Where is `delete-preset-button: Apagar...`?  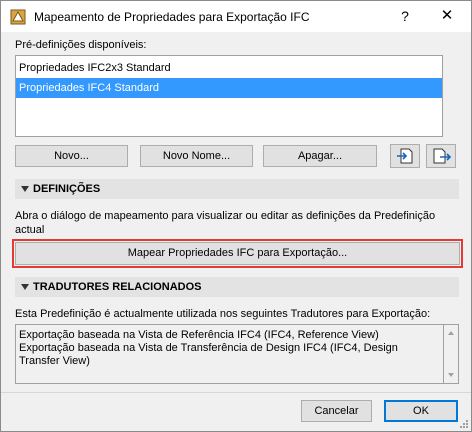 delete-preset-button: Apagar... is located at coordinates (320, 156).